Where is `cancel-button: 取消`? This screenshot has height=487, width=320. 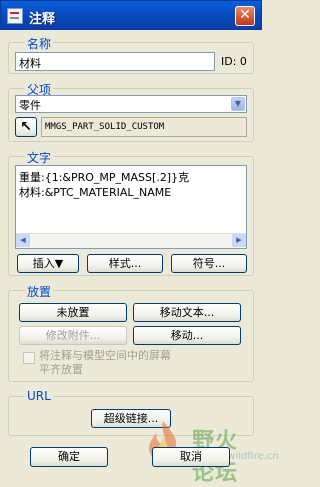
cancel-button: 取消 is located at coordinates (191, 457).